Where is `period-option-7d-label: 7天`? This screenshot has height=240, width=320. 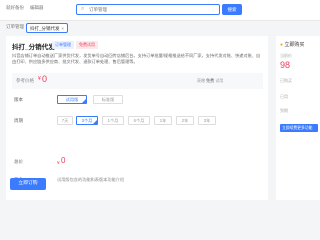 period-option-7d-label: 7天 is located at coordinates (65, 120).